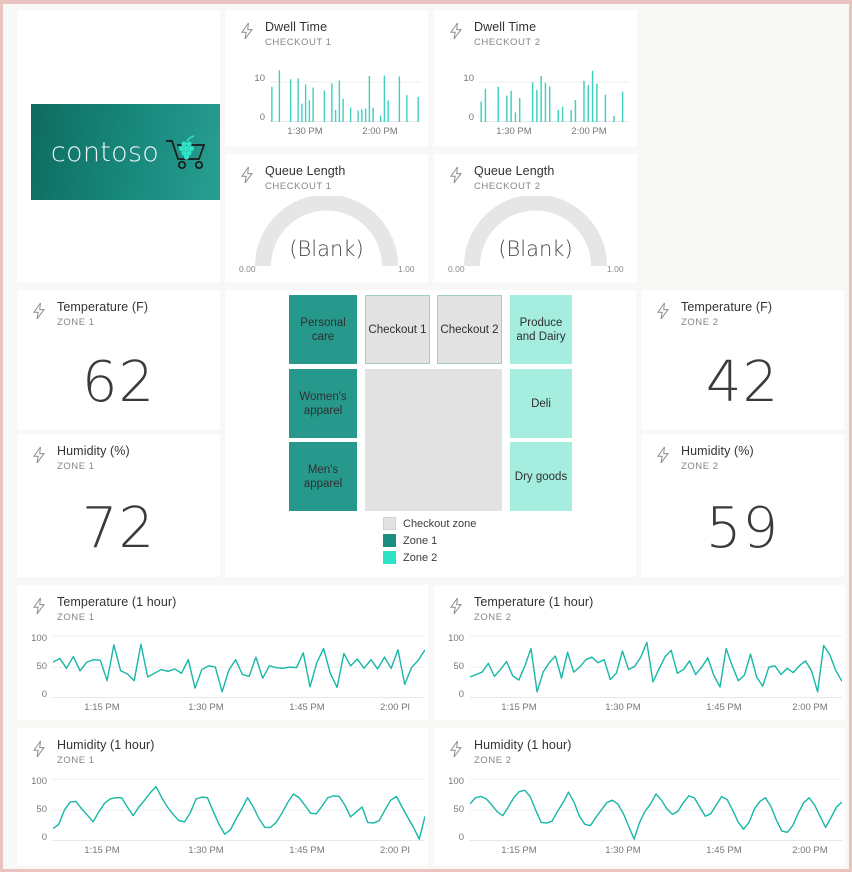 This screenshot has height=872, width=852. Describe the element at coordinates (125, 152) in the screenshot. I see `contoso-logo: contoso` at that location.